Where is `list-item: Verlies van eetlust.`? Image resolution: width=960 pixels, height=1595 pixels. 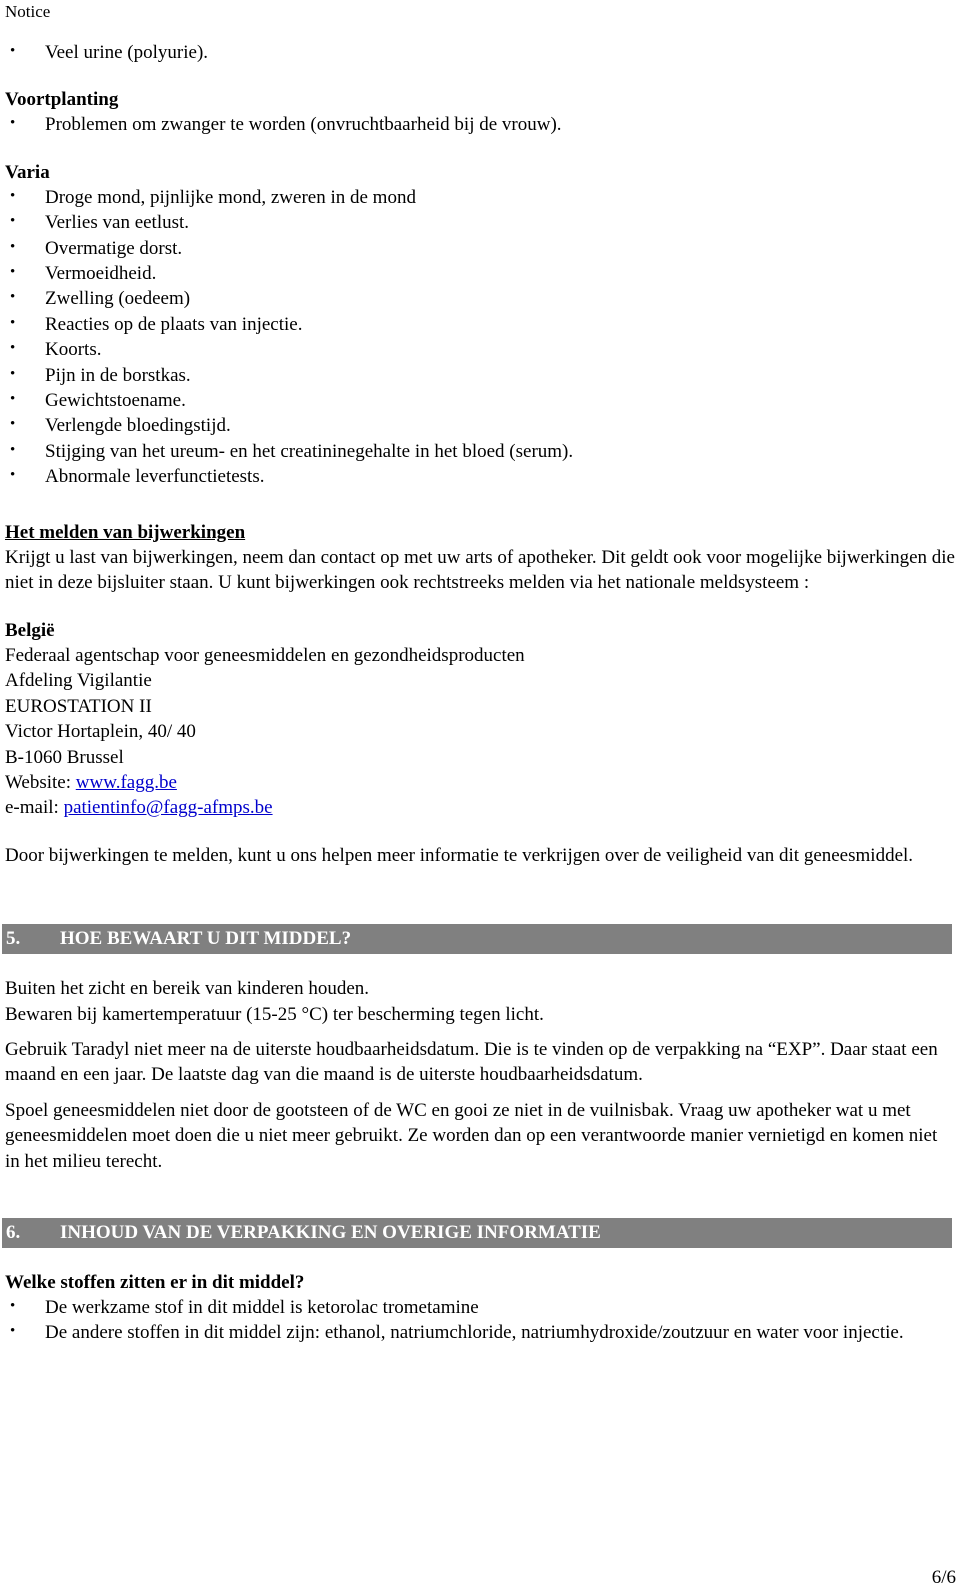 list-item: Verlies van eetlust. is located at coordinates (480, 222).